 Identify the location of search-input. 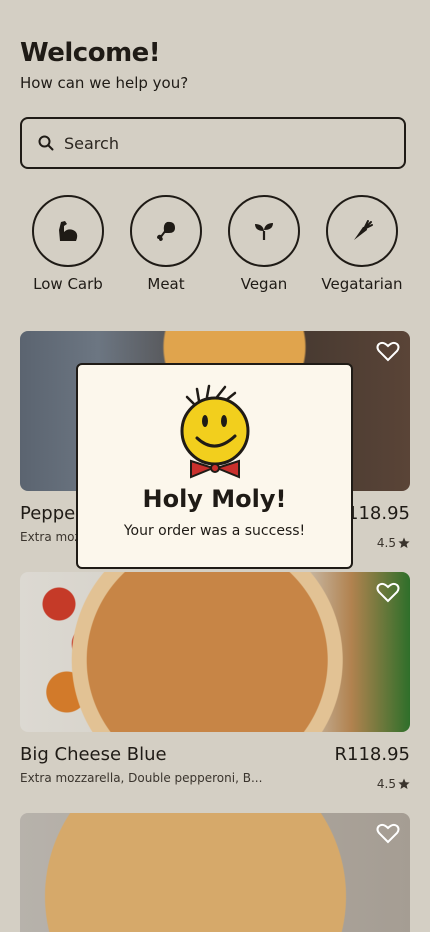
(214, 143).